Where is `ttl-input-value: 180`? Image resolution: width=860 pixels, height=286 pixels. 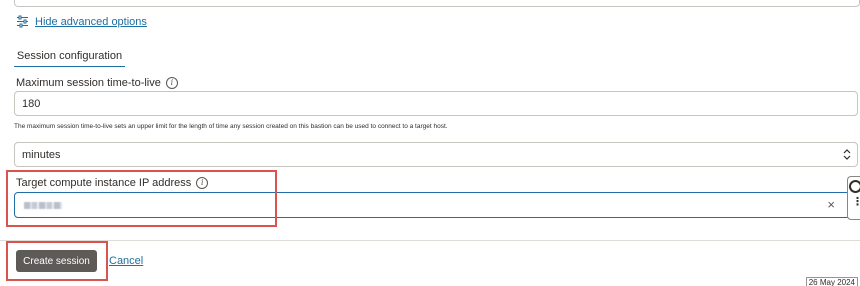 ttl-input-value: 180 is located at coordinates (31, 103).